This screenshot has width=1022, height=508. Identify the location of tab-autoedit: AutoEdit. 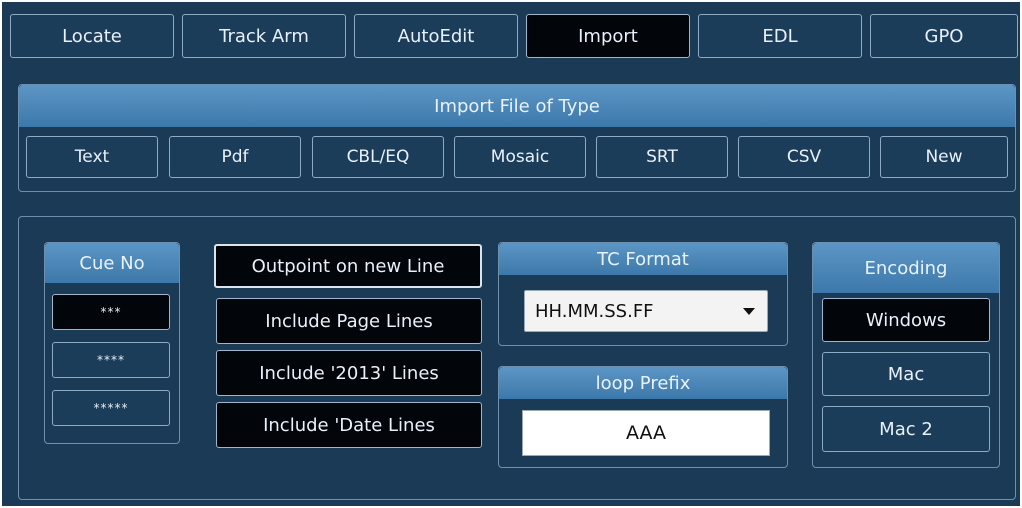
(436, 36).